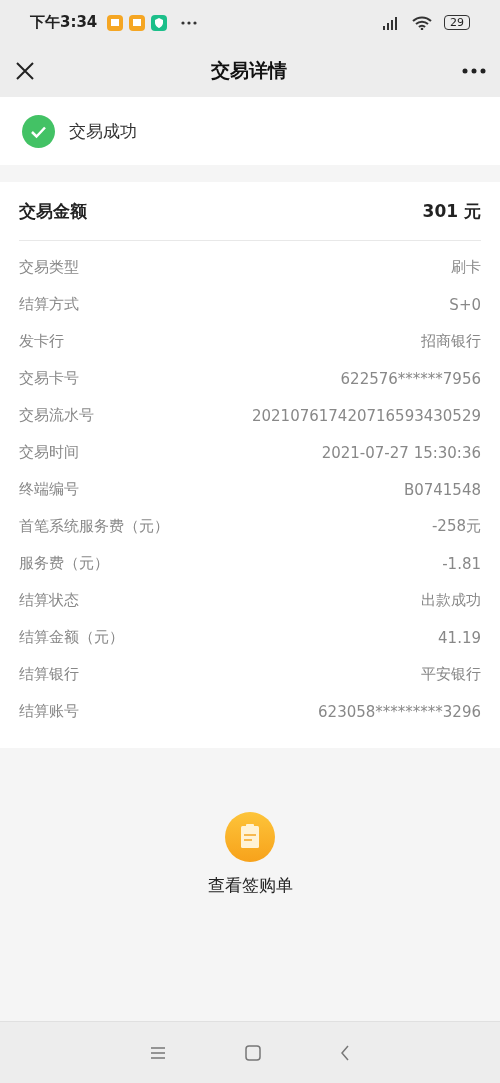  What do you see at coordinates (451, 674) in the screenshot?
I see `detail-value: 平安银行` at bounding box center [451, 674].